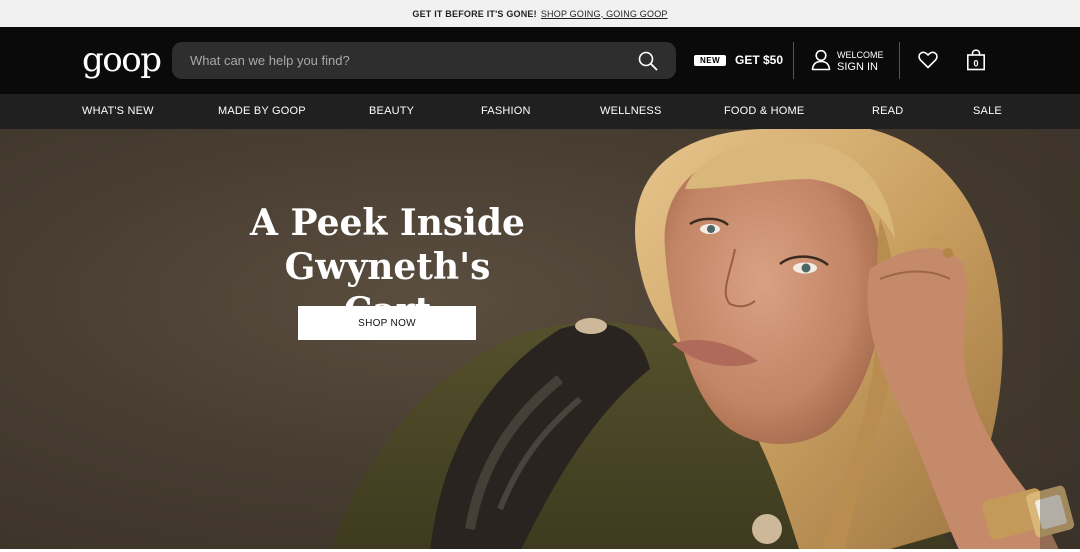 The image size is (1080, 552). Describe the element at coordinates (764, 111) in the screenshot. I see `nav-food-home: FOOD & HOME` at that location.